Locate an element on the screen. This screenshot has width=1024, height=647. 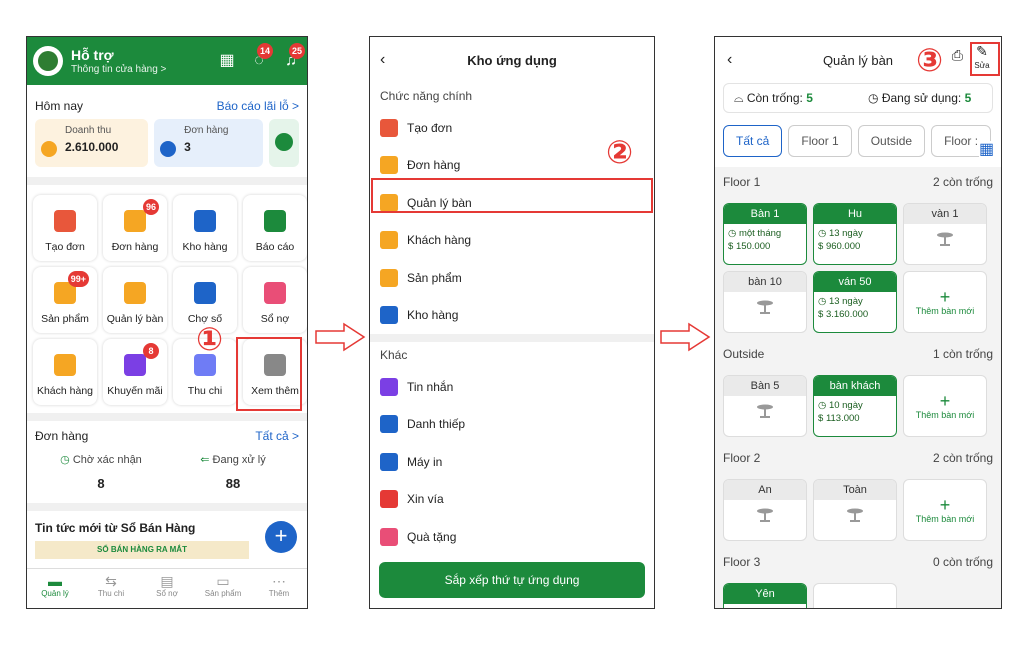
pending-value: 8 is located at coordinates (101, 483).